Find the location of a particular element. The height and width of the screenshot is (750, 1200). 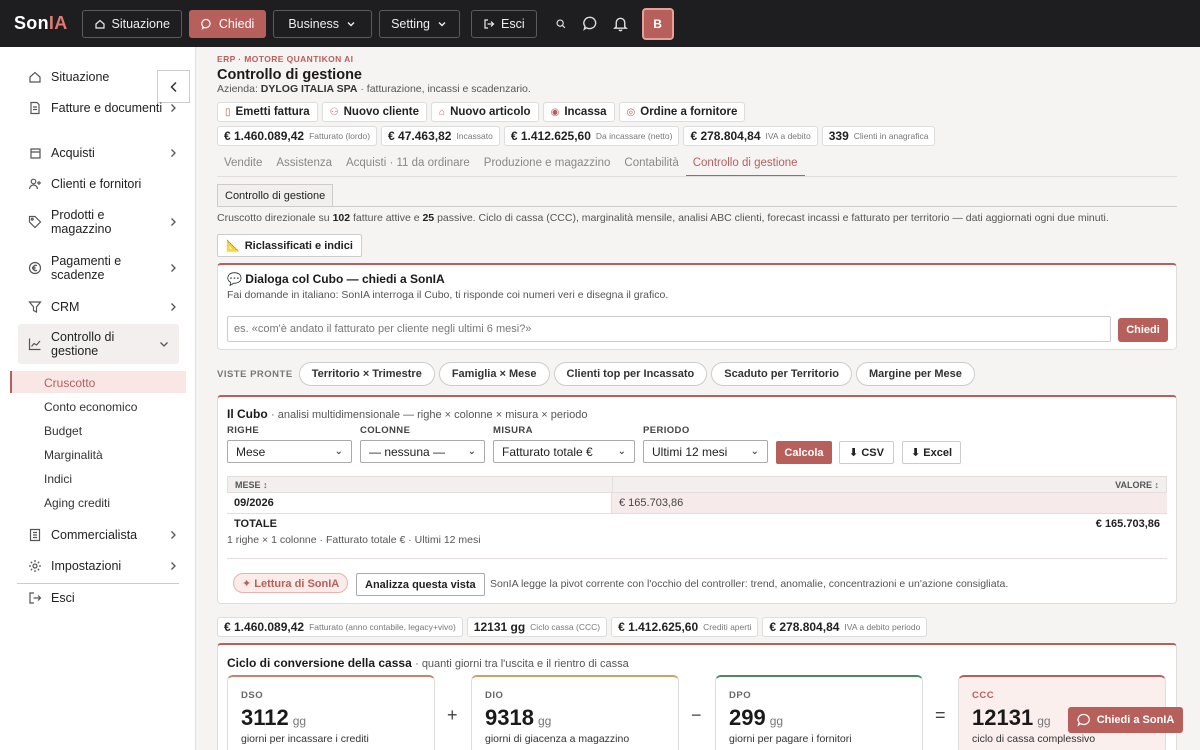

tab-controllo-gestione: Controllo di gestione is located at coordinates (745, 165).